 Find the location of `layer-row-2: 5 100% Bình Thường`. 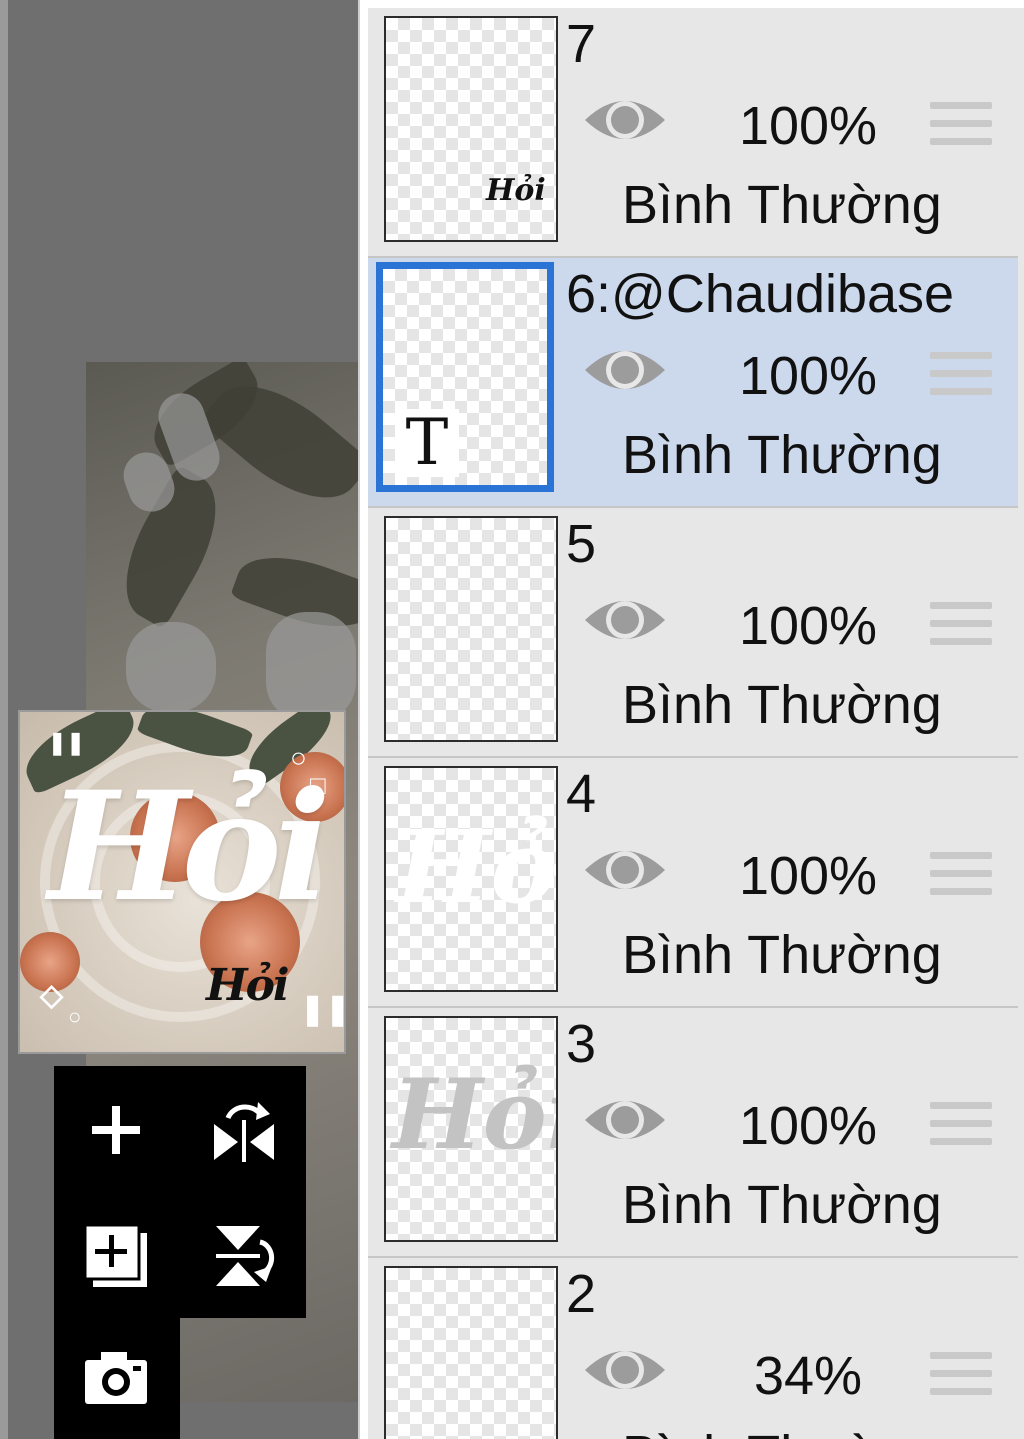

layer-row-2: 5 100% Bình Thường is located at coordinates (693, 633).